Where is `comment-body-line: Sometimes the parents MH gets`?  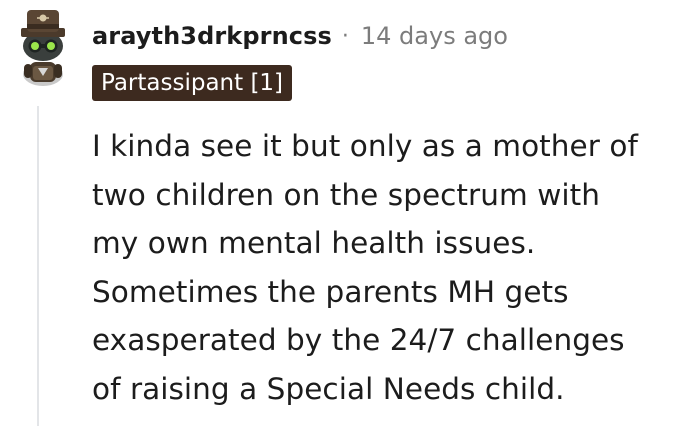 comment-body-line: Sometimes the parents MH gets is located at coordinates (330, 291).